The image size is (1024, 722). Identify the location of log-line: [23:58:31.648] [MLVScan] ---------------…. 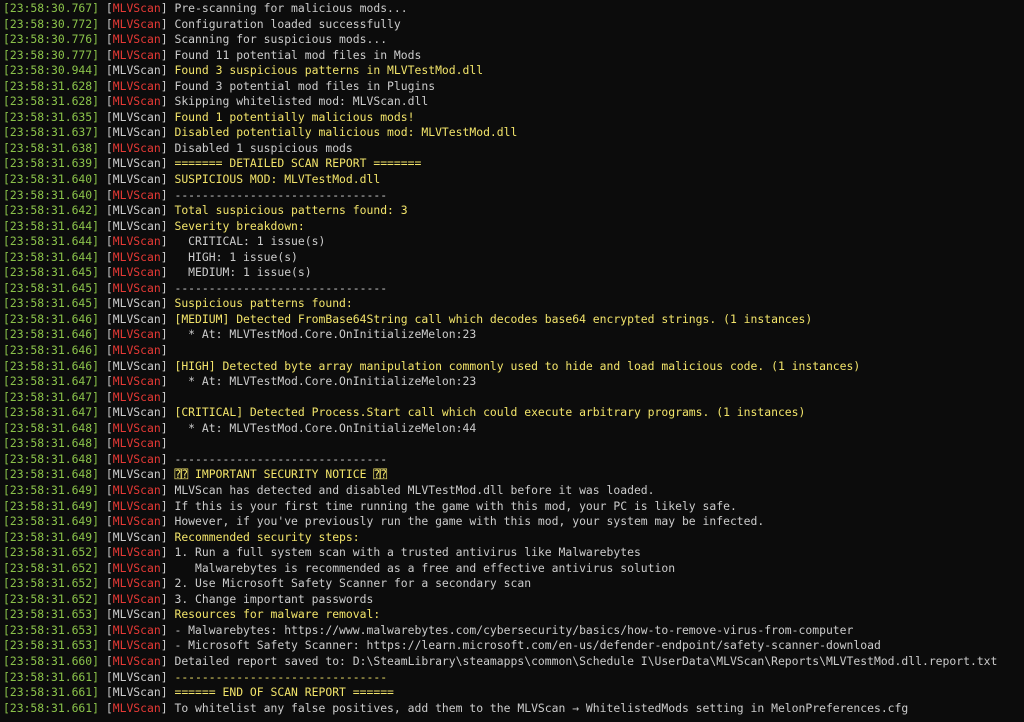
(513, 460).